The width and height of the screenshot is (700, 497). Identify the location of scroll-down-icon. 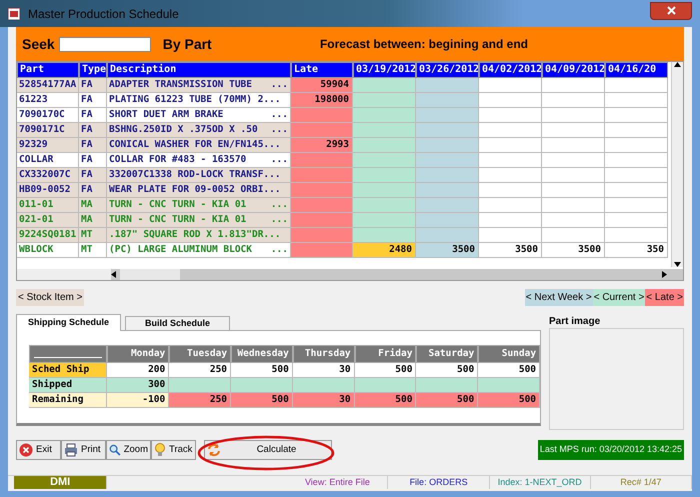
(677, 264).